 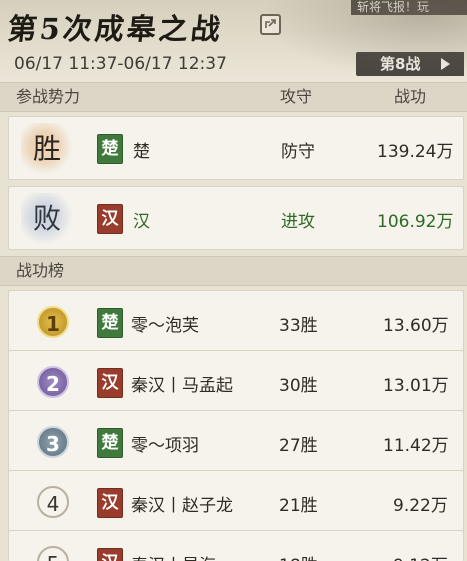 I want to click on player-merit: 13.01万, so click(x=416, y=386).